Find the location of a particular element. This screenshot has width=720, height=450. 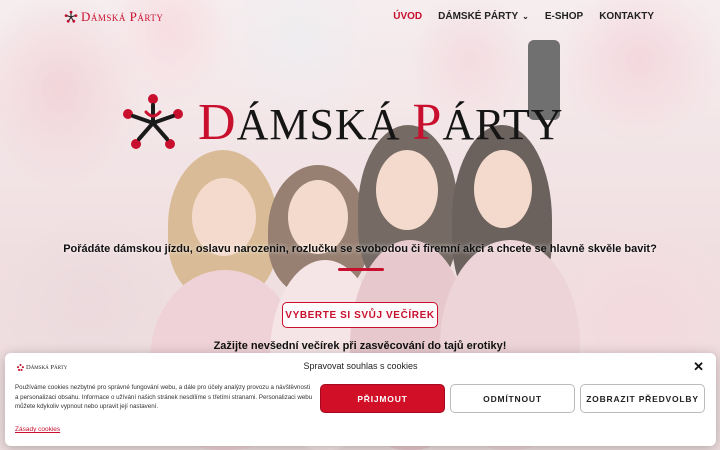

nav-item-damske-party: DÁMSKÉ PÁRTY ⌄ is located at coordinates (483, 16).